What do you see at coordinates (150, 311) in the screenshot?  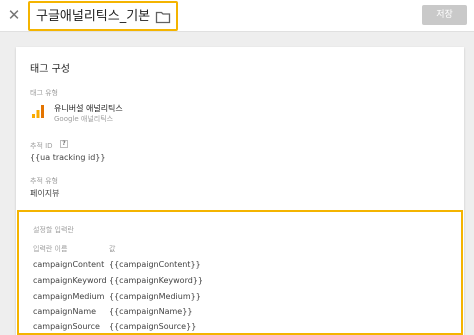 I see `field-value: {{campaignName}}` at bounding box center [150, 311].